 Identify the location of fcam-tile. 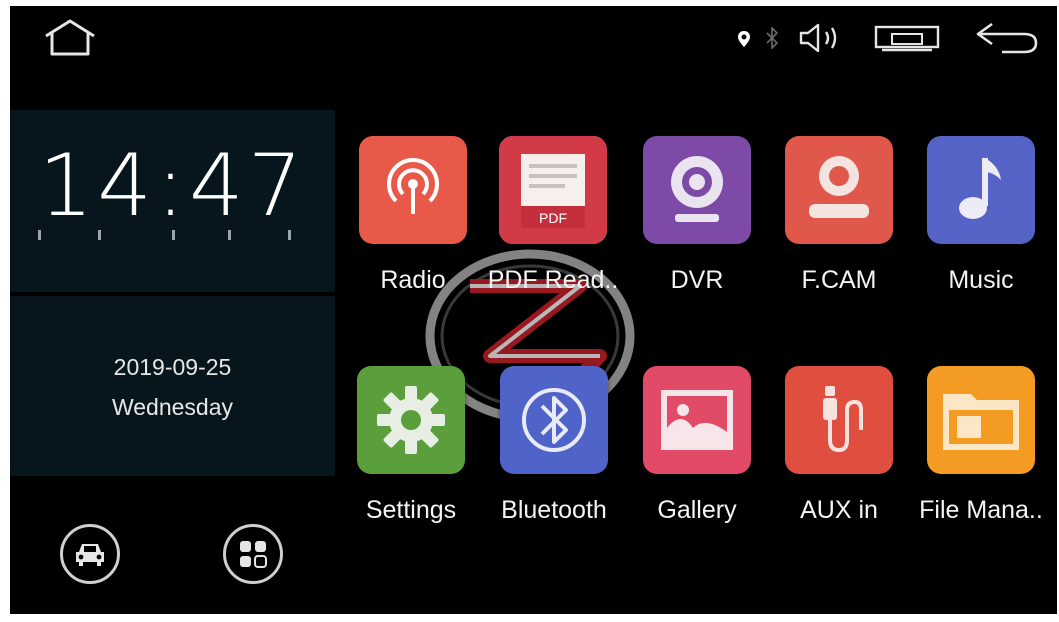
(839, 190).